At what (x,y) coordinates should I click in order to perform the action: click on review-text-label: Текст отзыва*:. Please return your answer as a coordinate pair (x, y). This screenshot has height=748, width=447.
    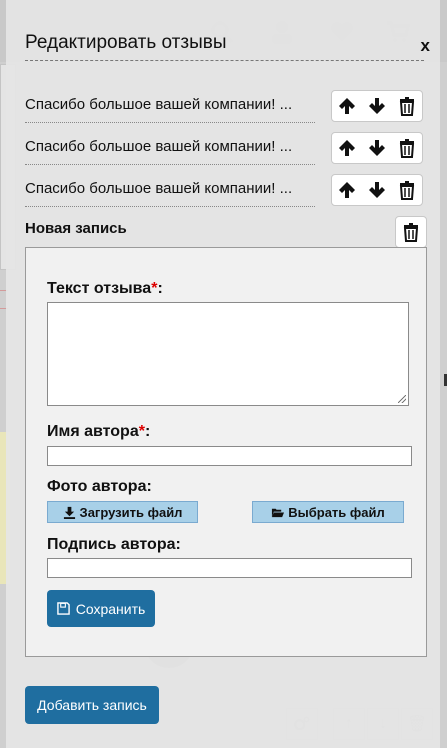
    Looking at the image, I should click on (105, 289).